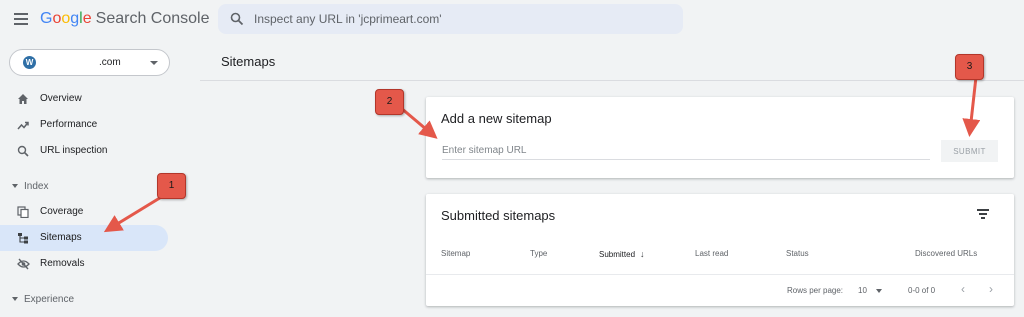 The height and width of the screenshot is (317, 1024). I want to click on brand-letter: e, so click(87, 18).